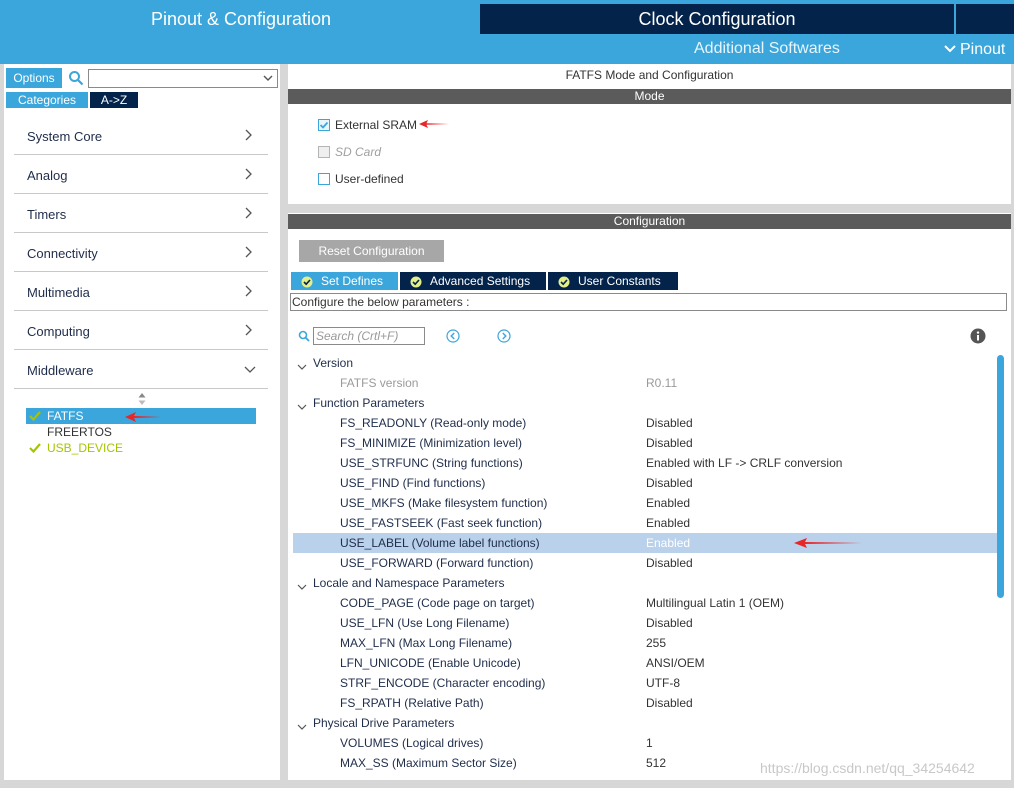 Image resolution: width=1014 pixels, height=788 pixels. What do you see at coordinates (430, 663) in the screenshot?
I see `param-name: LFN_UNICODE (Enable Unicode)` at bounding box center [430, 663].